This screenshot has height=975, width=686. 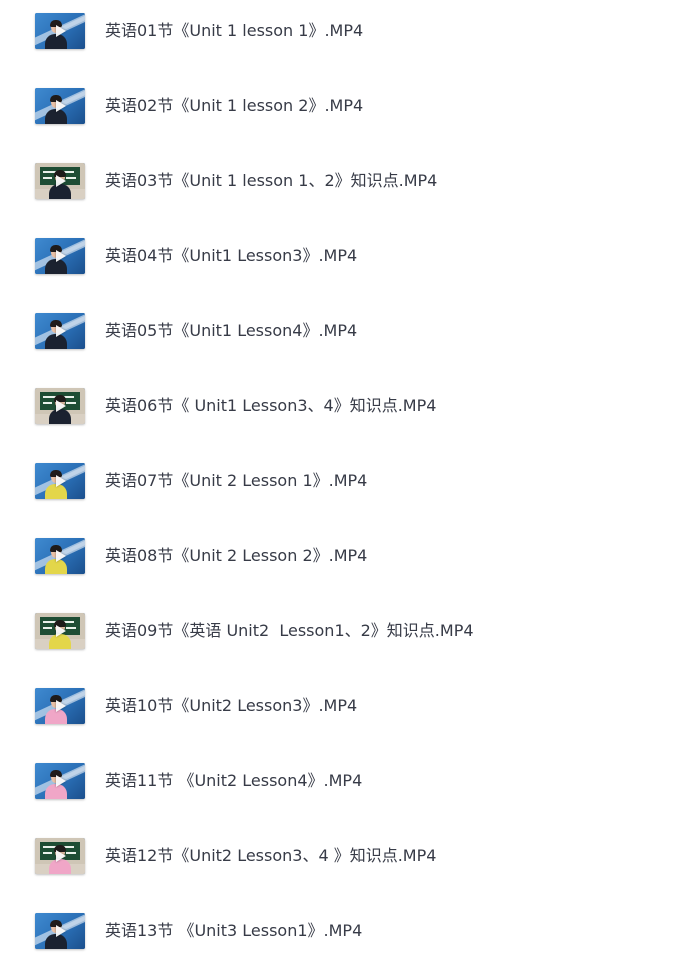 What do you see at coordinates (236, 481) in the screenshot?
I see `file-name: 英语07节《Unit 2 Lesson 1》.MP4` at bounding box center [236, 481].